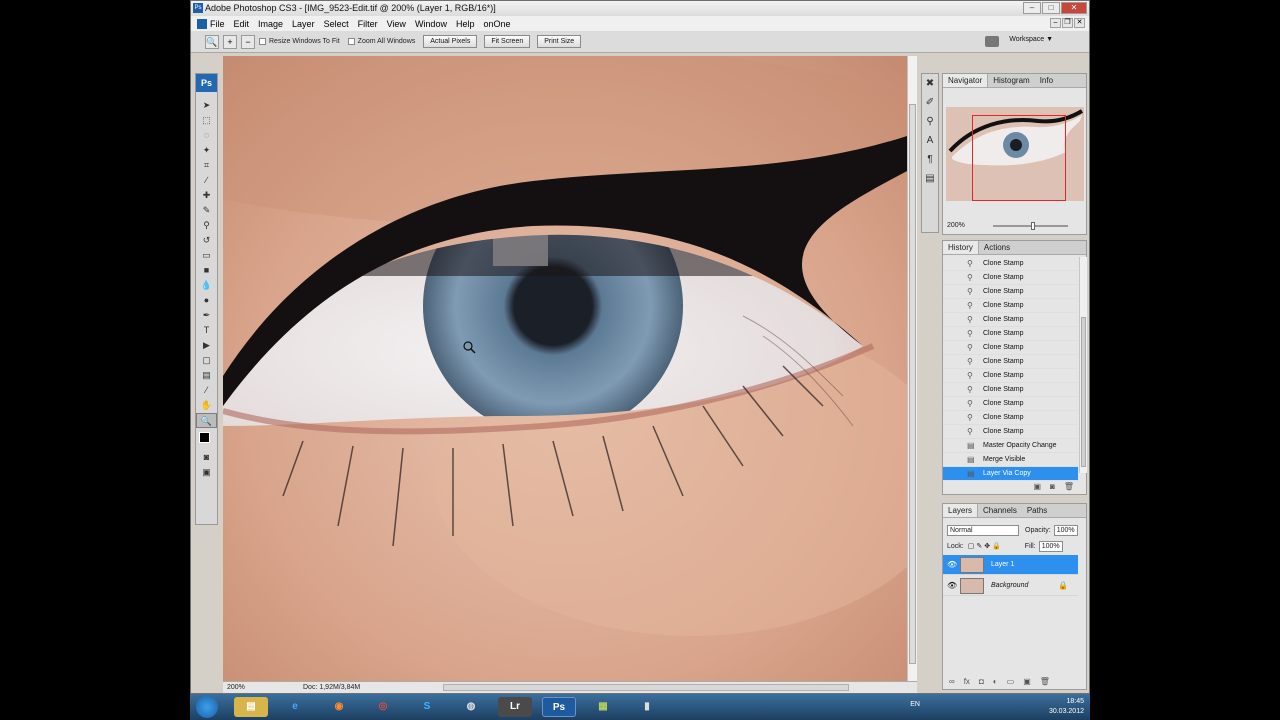 Image resolution: width=1280 pixels, height=720 pixels. What do you see at coordinates (1066, 707) in the screenshot?
I see `clock: 18:45 30.03.2012` at bounding box center [1066, 707].